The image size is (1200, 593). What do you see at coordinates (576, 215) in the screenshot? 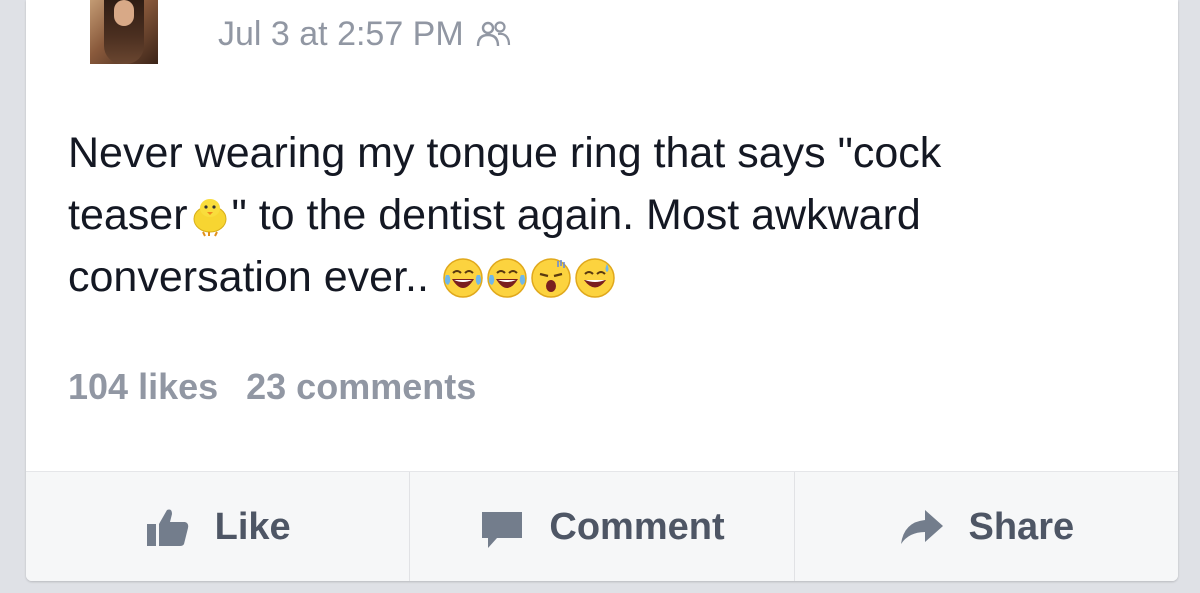
I see `post-text-line2-b: " to the dentist again. Most awkward` at bounding box center [576, 215].